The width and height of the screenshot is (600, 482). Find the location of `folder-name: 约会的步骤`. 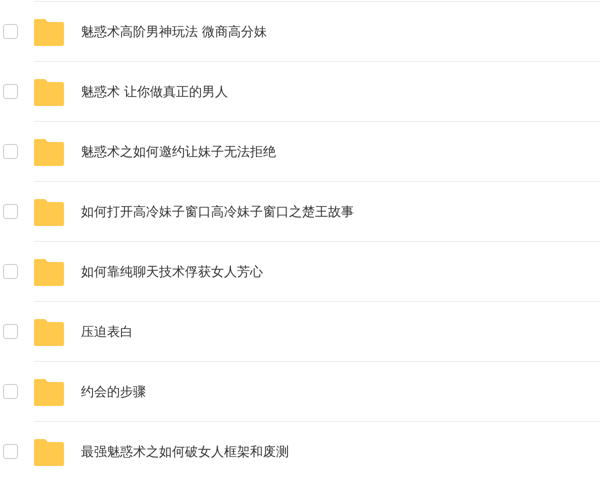

folder-name: 约会的步骤 is located at coordinates (113, 391).